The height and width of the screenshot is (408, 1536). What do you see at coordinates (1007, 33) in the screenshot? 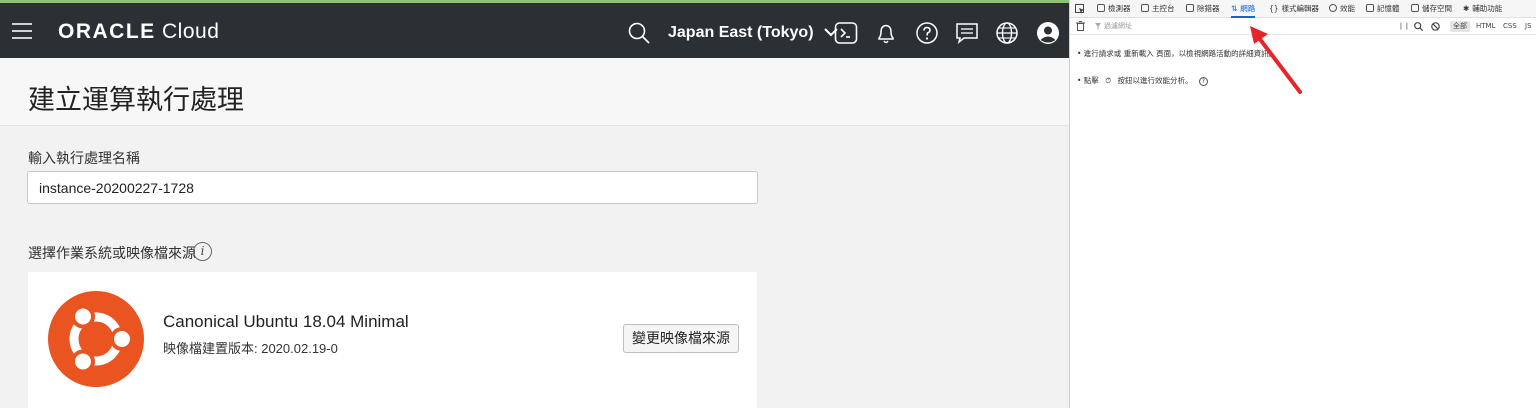
I see `globe-icon` at bounding box center [1007, 33].